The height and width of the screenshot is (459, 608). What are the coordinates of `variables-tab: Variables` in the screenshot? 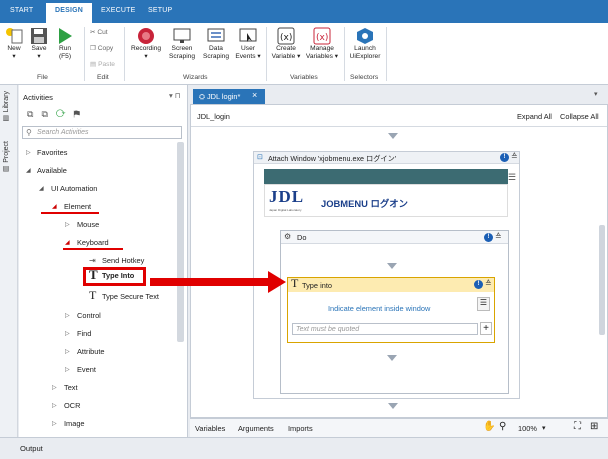 It's located at (210, 428).